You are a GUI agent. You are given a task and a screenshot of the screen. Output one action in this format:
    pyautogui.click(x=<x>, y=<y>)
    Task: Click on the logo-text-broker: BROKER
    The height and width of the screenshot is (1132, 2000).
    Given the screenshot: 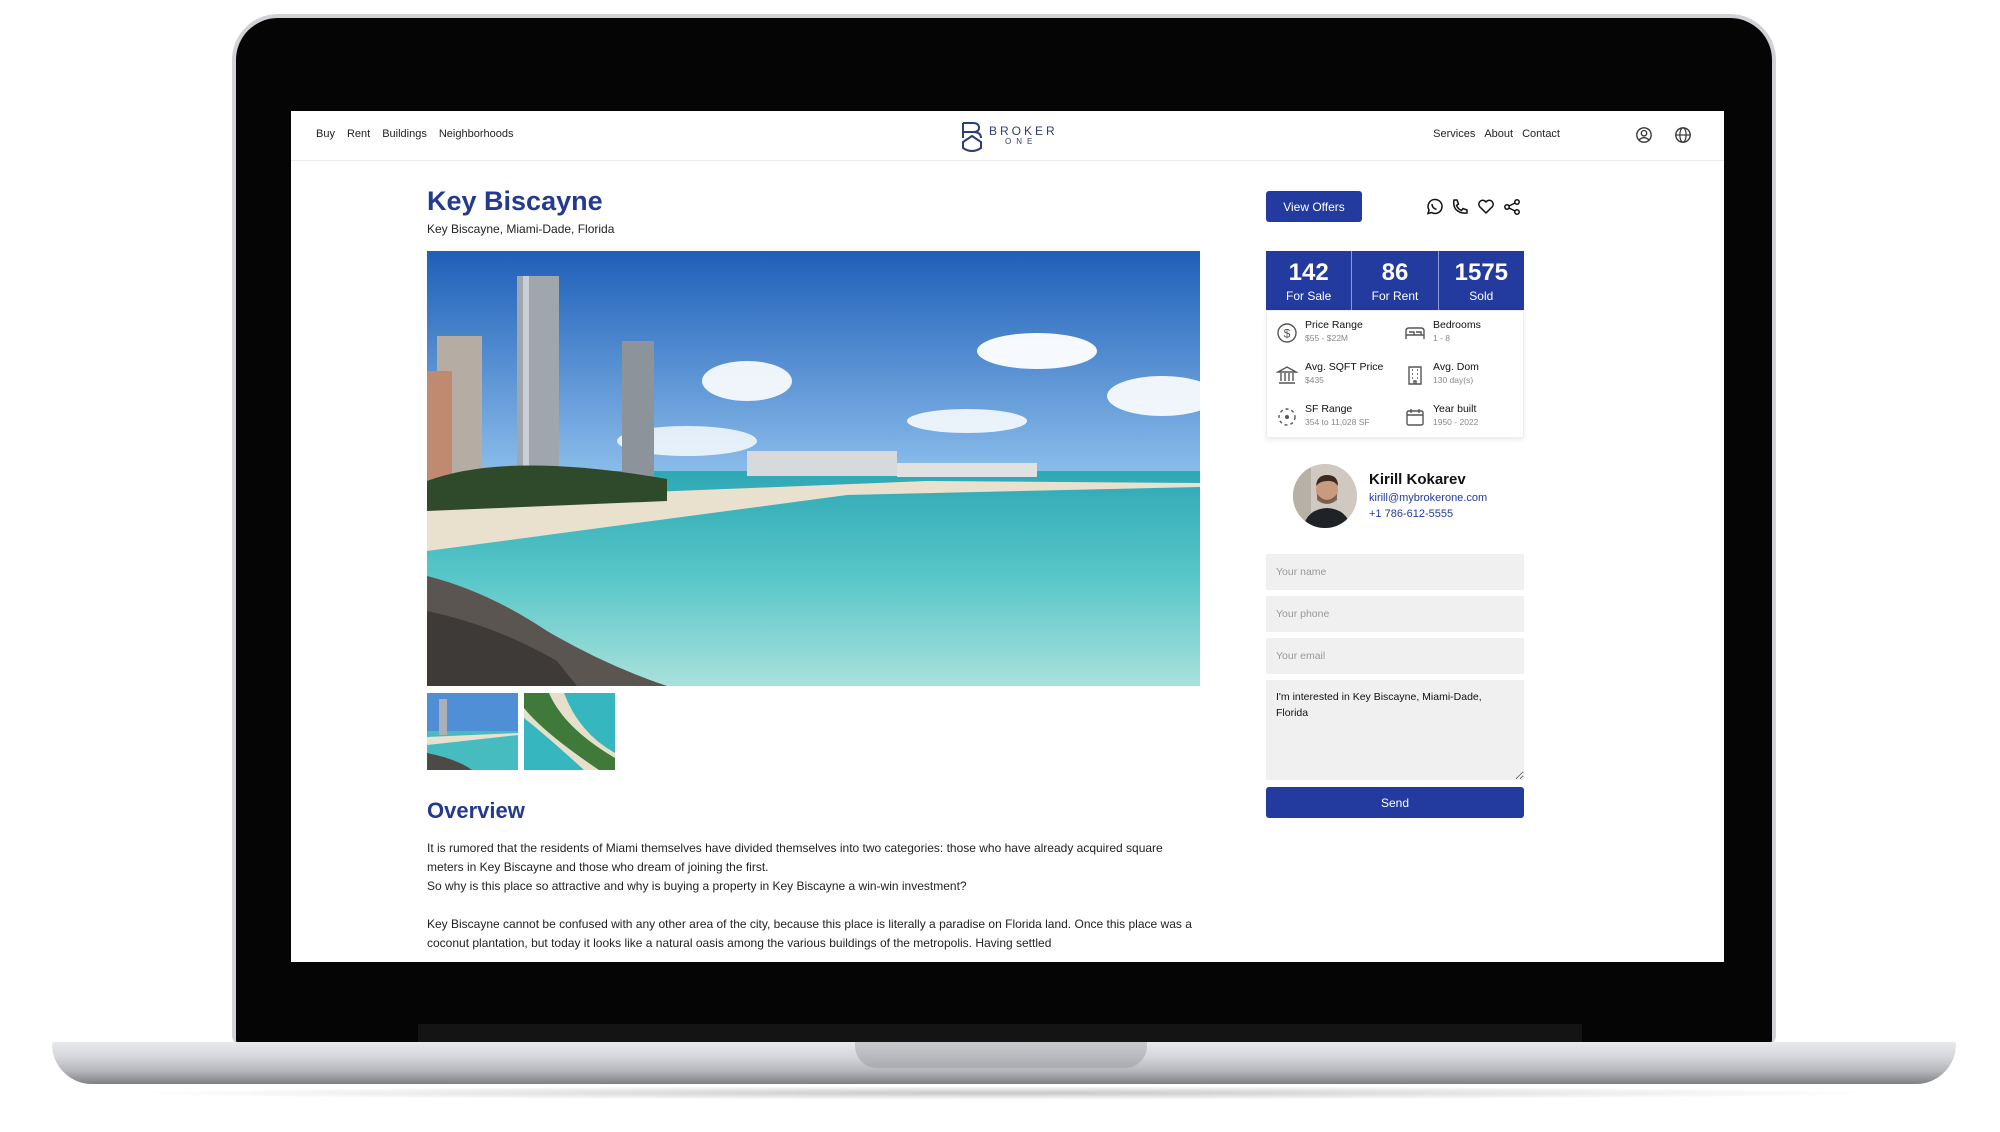 What is the action you would take?
    pyautogui.click(x=1023, y=131)
    